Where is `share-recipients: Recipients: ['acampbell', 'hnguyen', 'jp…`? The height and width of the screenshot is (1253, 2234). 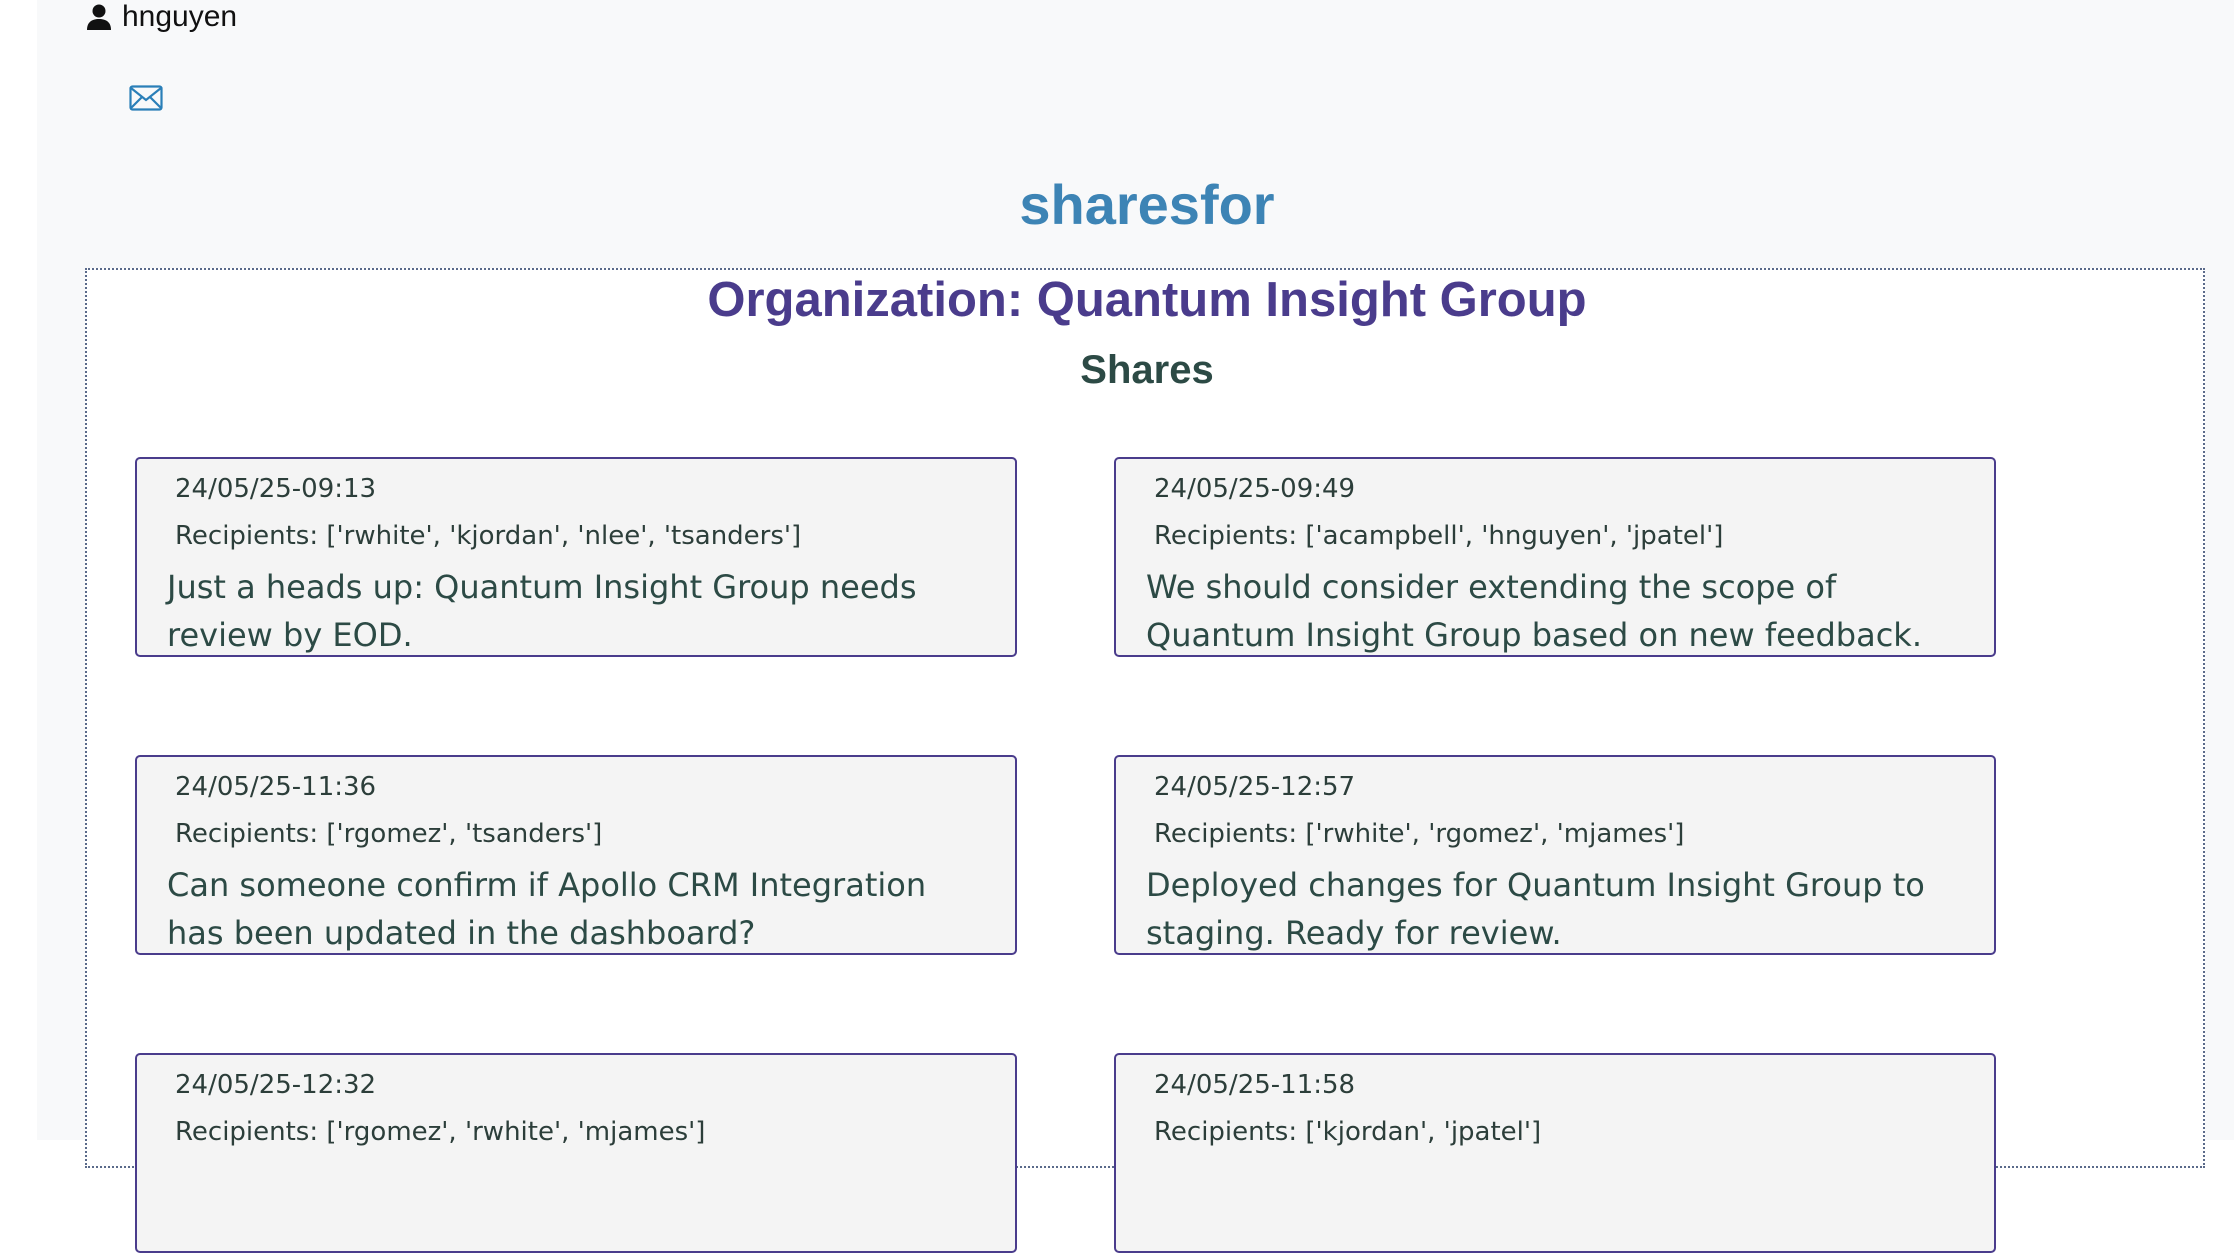 share-recipients: Recipients: ['acampbell', 'hnguyen', 'jp… is located at coordinates (1439, 536).